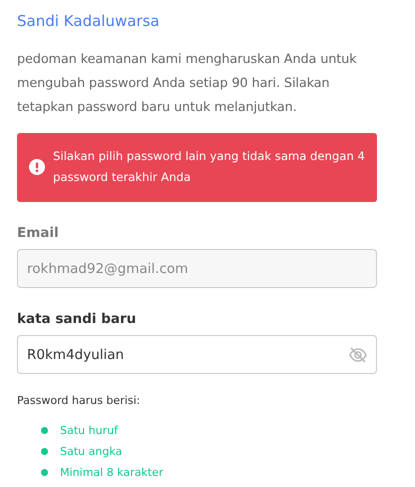 This screenshot has height=487, width=415. I want to click on field-label: kata sandi baru, so click(77, 319).